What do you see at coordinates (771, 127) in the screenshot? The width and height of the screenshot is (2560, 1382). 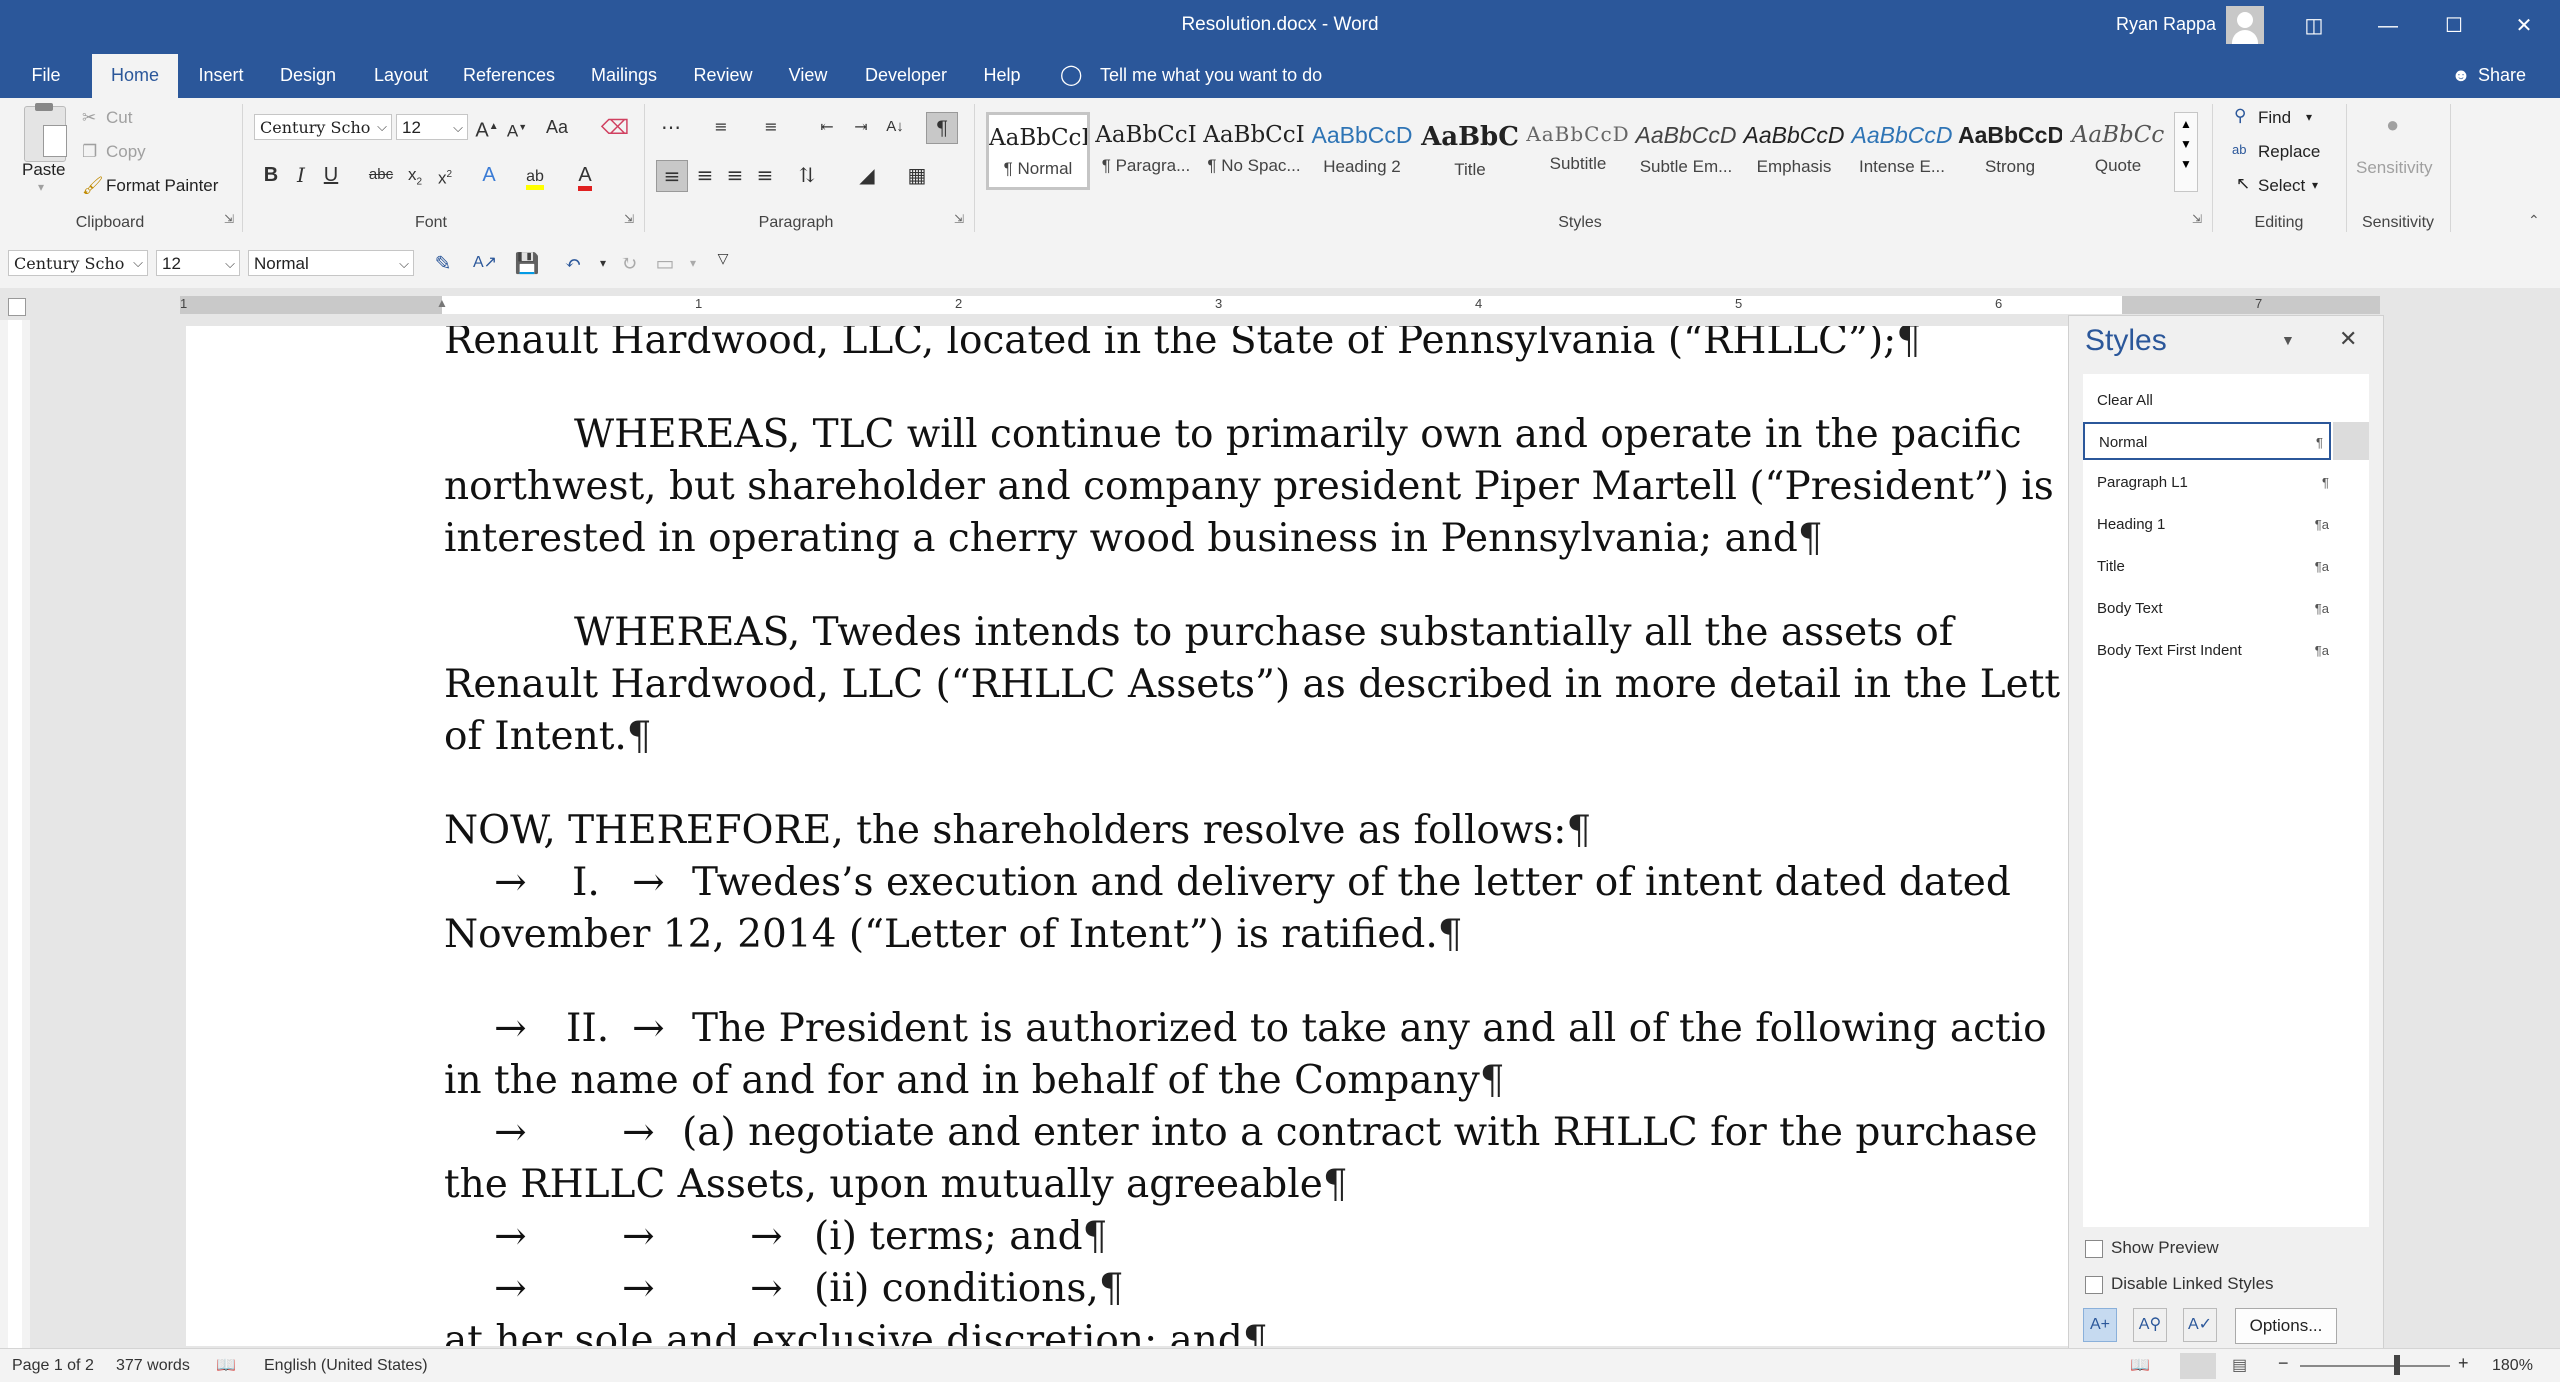 I see `multilevel-list-icon: ≡` at bounding box center [771, 127].